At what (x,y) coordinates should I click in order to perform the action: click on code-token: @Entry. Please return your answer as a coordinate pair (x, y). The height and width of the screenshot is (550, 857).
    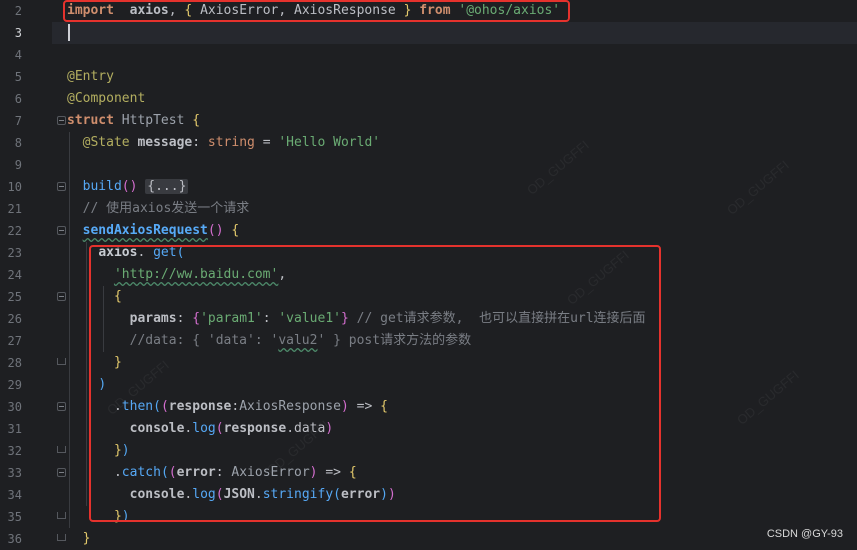
    Looking at the image, I should click on (90, 76).